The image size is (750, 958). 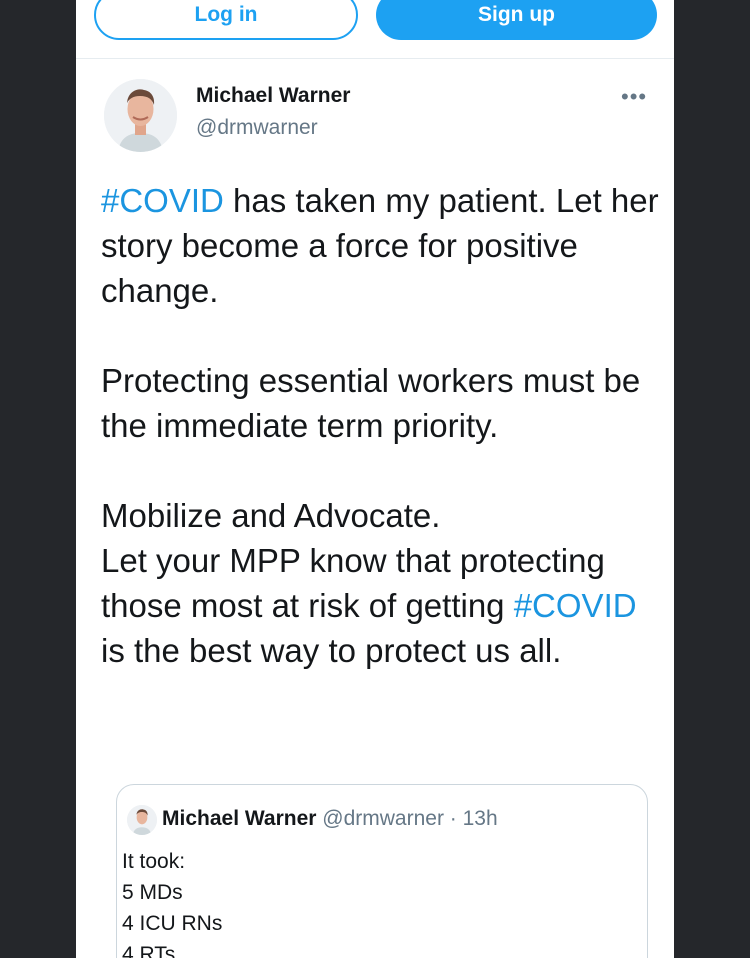 What do you see at coordinates (634, 97) in the screenshot?
I see `more-options-icon: •••` at bounding box center [634, 97].